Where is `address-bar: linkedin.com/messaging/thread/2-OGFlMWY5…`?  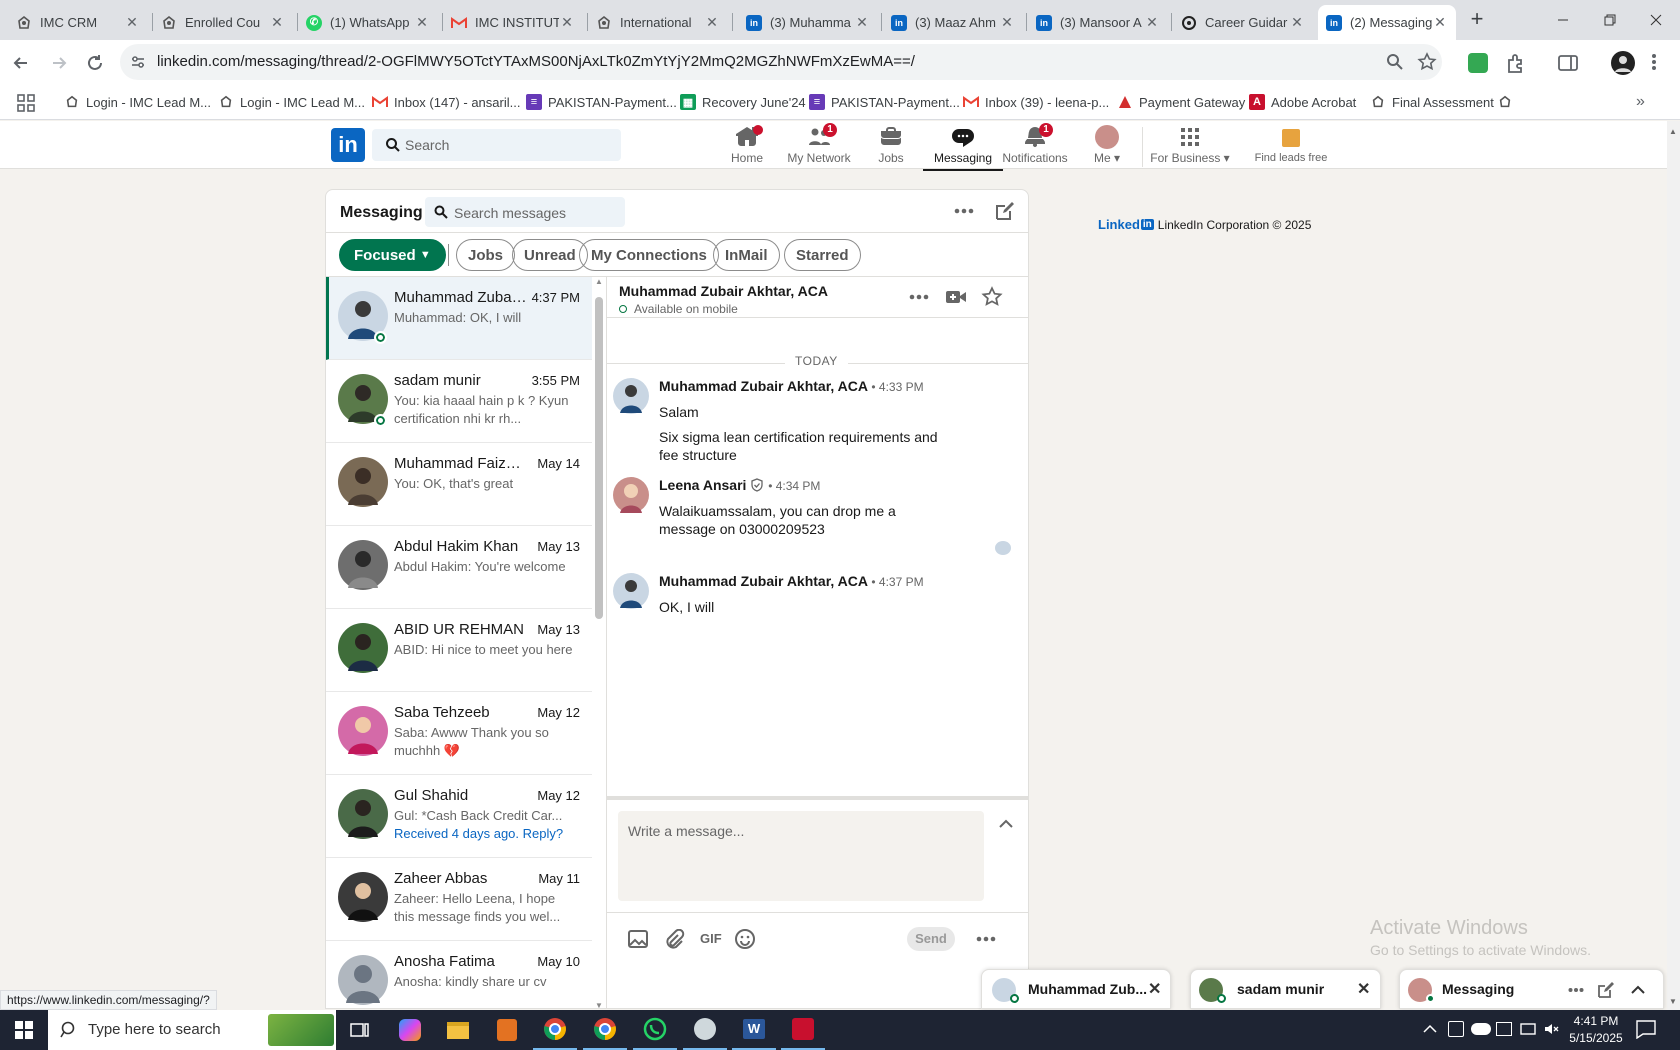 address-bar: linkedin.com/messaging/thread/2-OGFlMWY5… is located at coordinates (781, 62).